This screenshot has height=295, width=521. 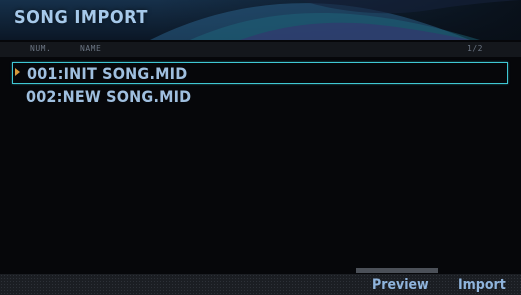 What do you see at coordinates (397, 270) in the screenshot?
I see `scroll-indicator` at bounding box center [397, 270].